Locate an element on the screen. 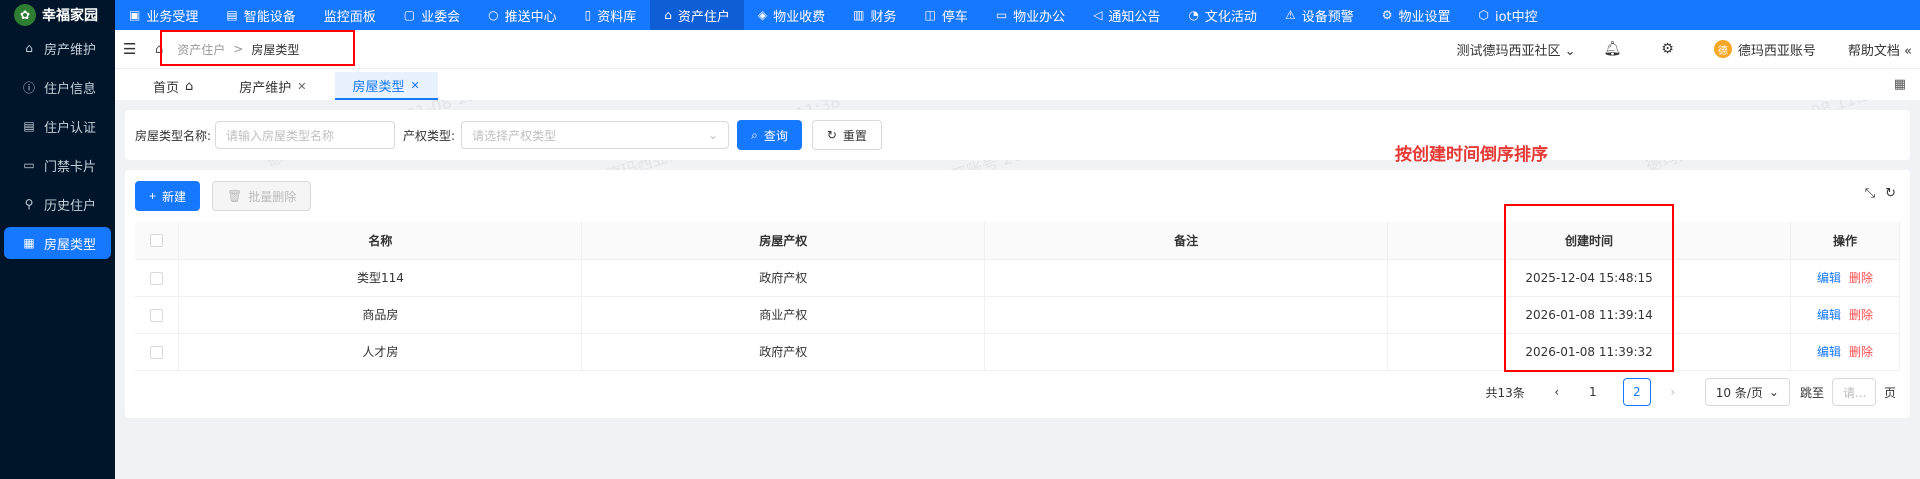 The image size is (1920, 479). row-select-cell is located at coordinates (157, 352).